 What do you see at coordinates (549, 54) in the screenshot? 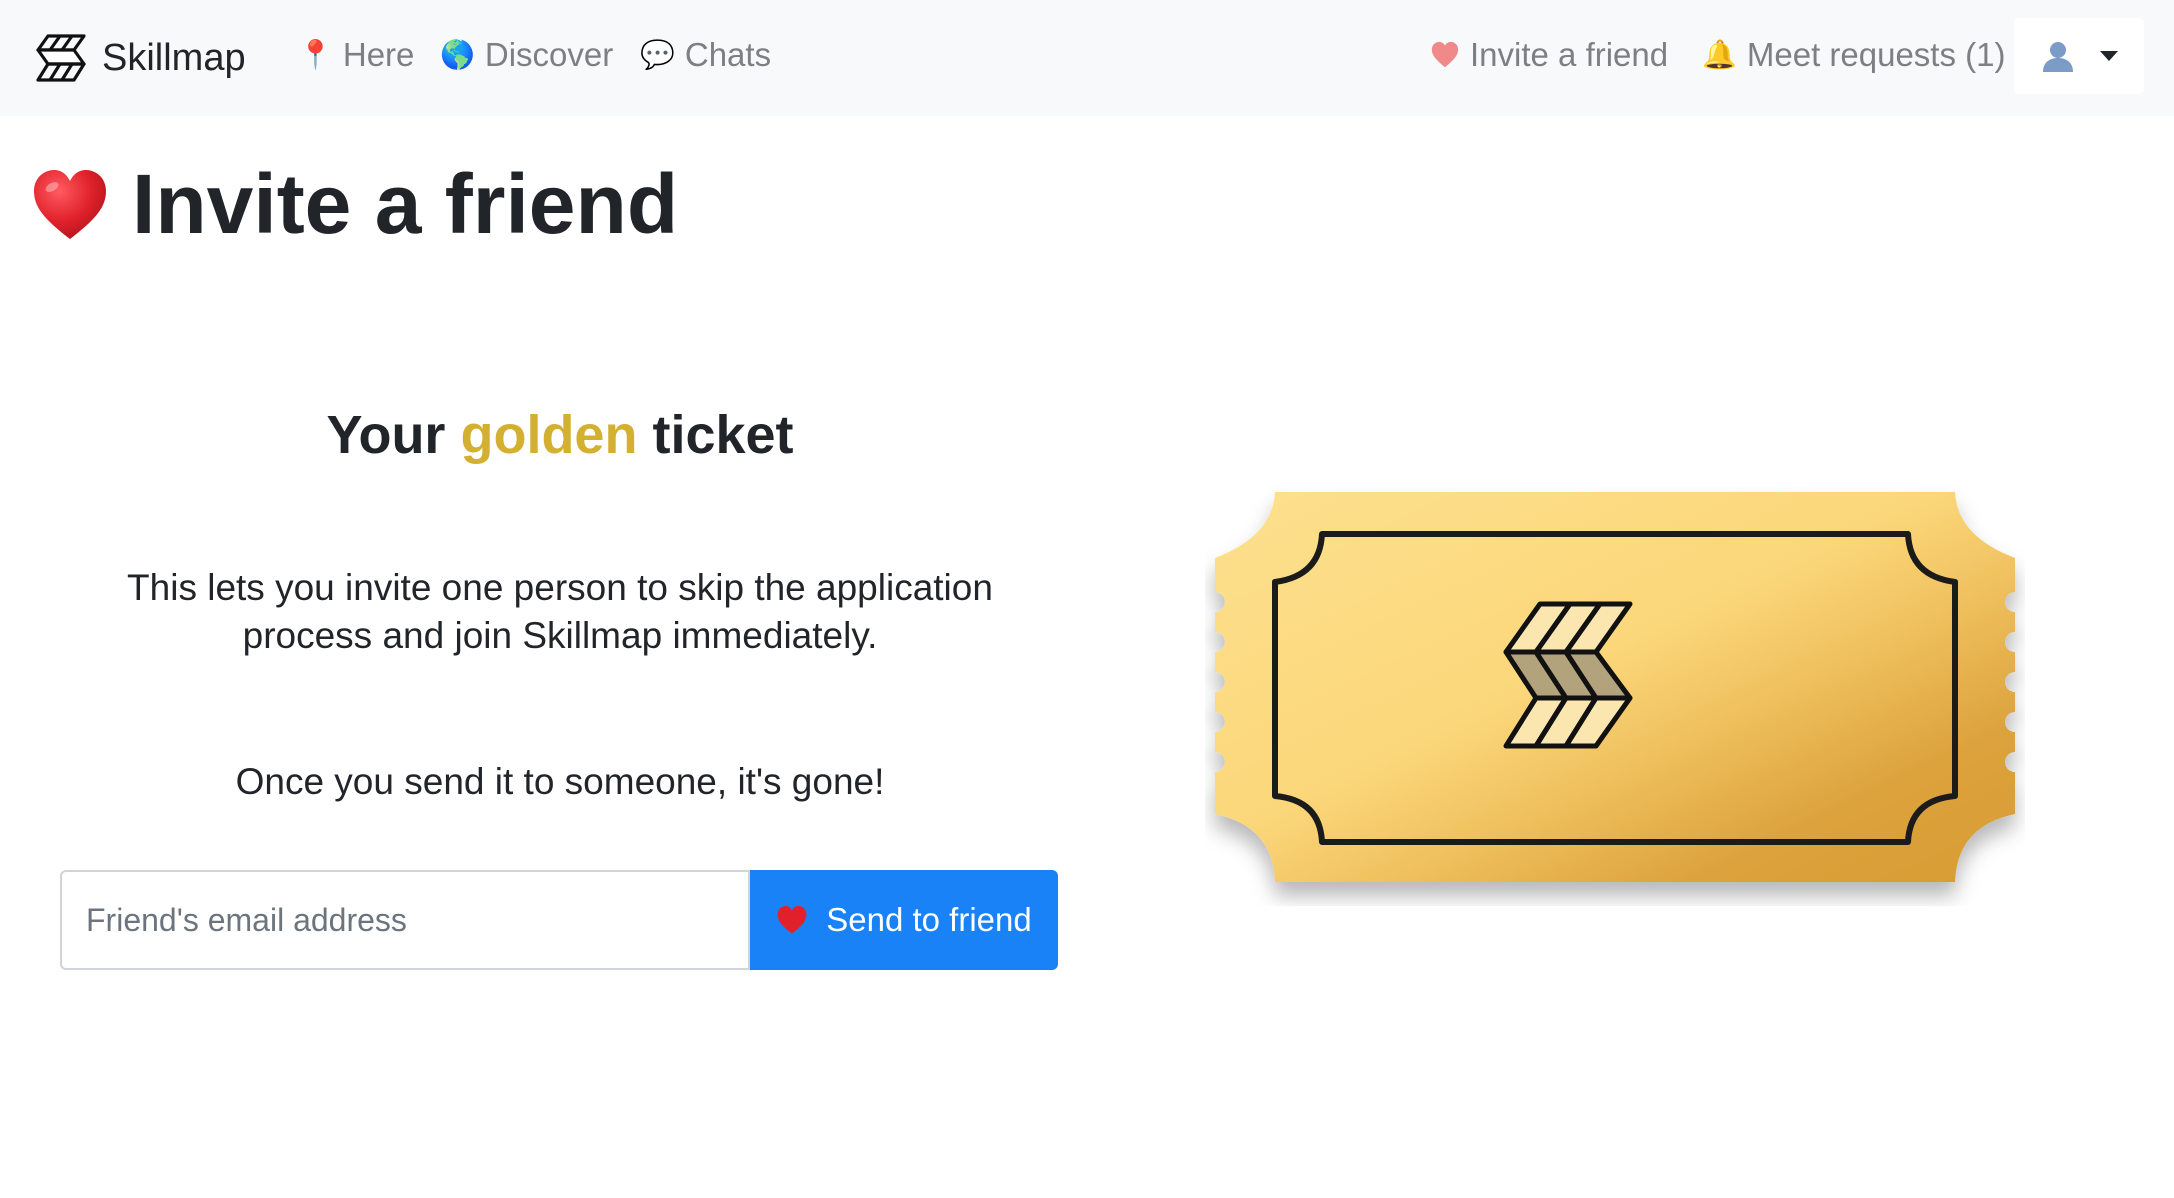
I see `nav-link-label: Discover` at bounding box center [549, 54].